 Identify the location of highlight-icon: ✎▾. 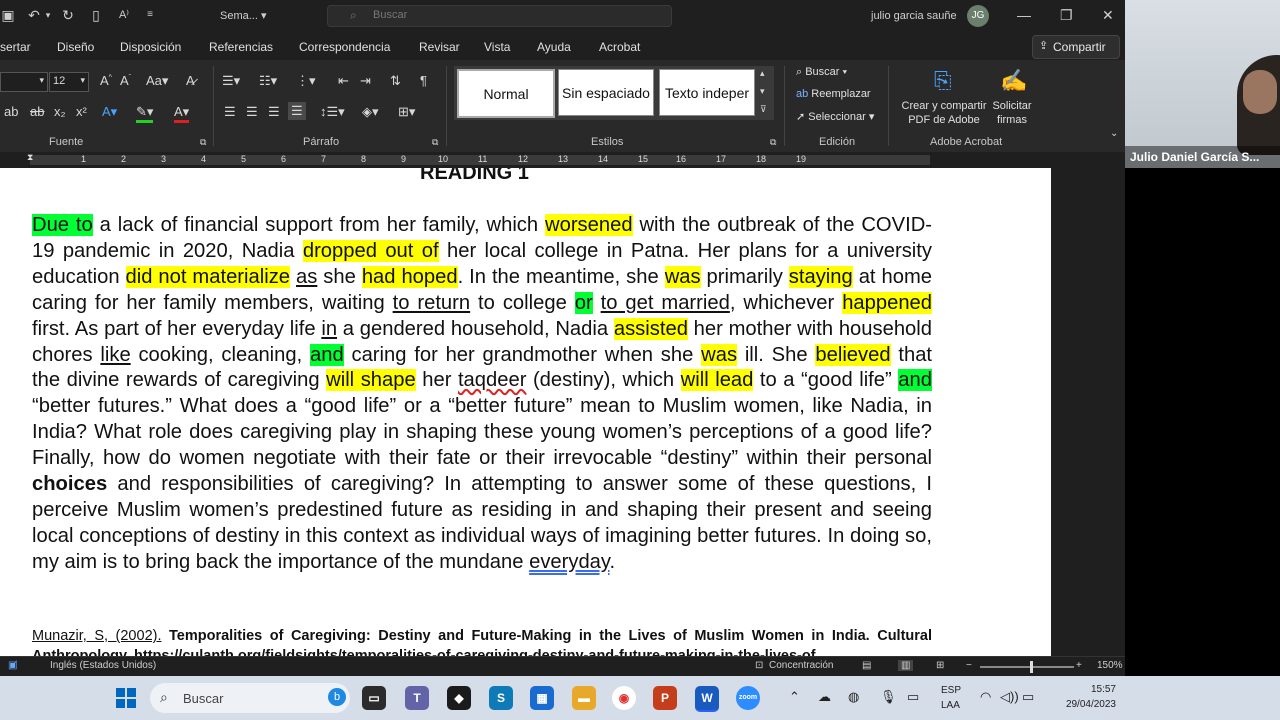
(145, 113).